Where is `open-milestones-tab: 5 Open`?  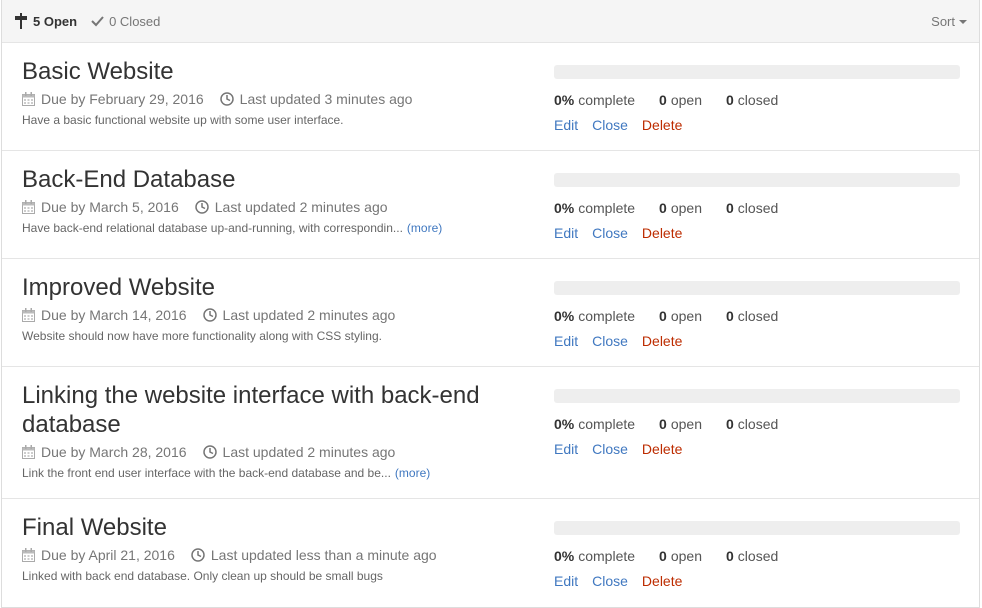 open-milestones-tab: 5 Open is located at coordinates (45, 21).